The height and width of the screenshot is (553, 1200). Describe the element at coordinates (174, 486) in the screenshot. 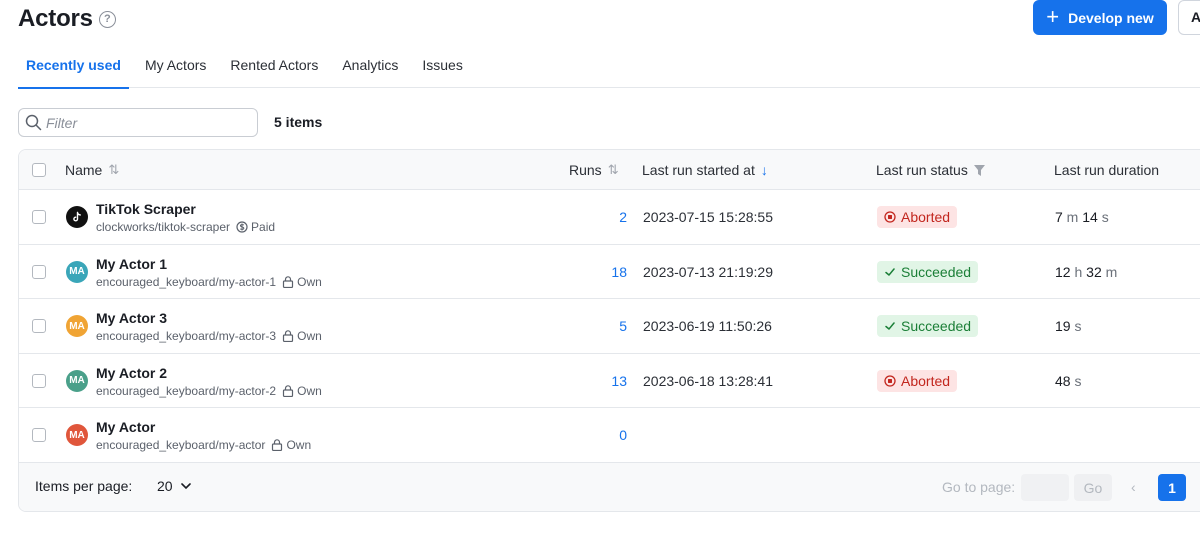

I see `items-per-page-select: 20` at that location.